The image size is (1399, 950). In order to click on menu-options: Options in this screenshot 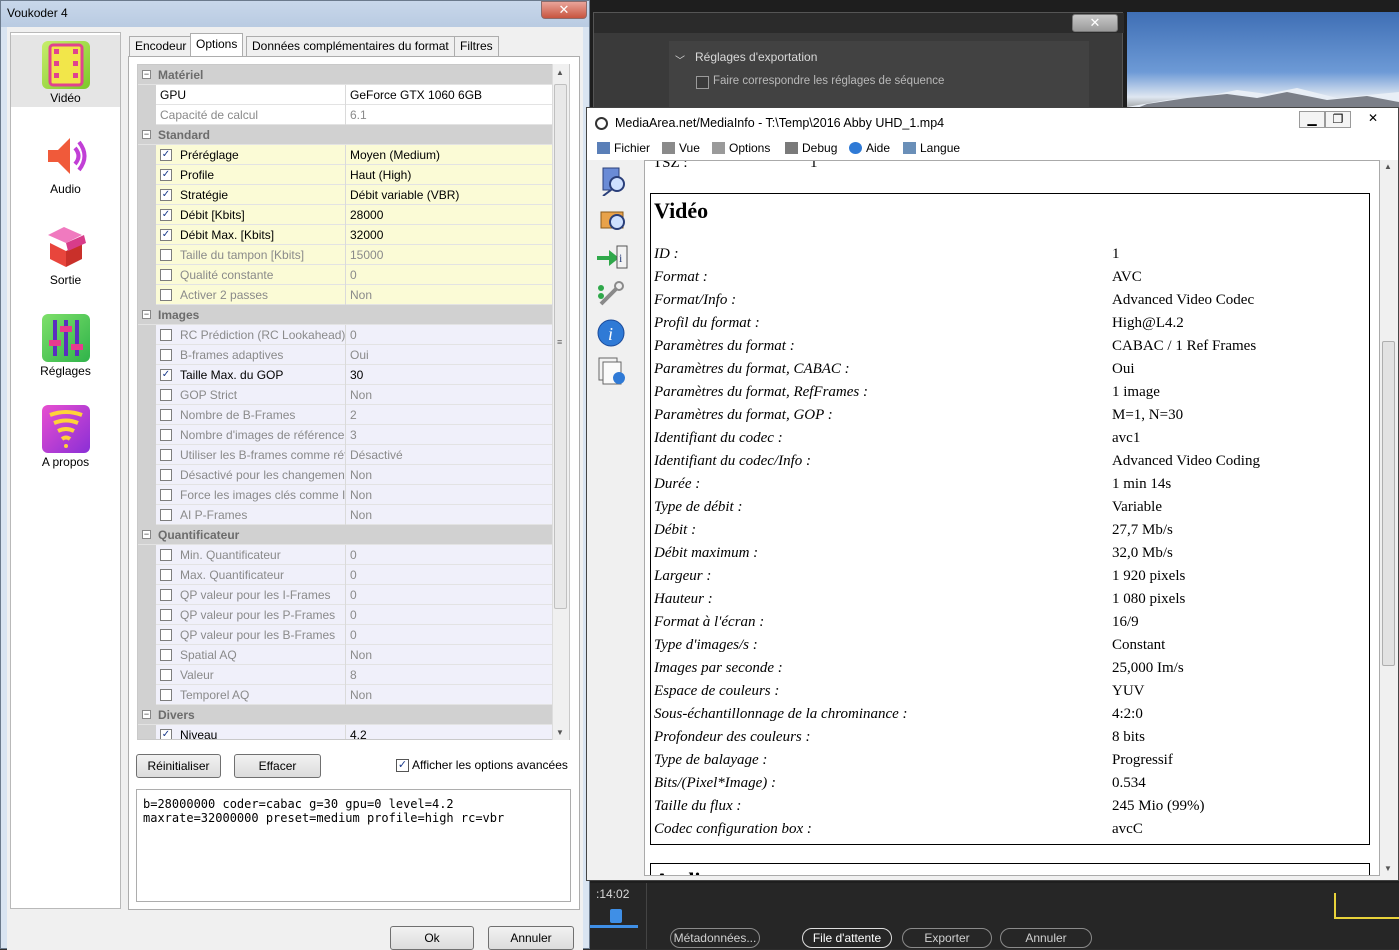, I will do `click(741, 148)`.